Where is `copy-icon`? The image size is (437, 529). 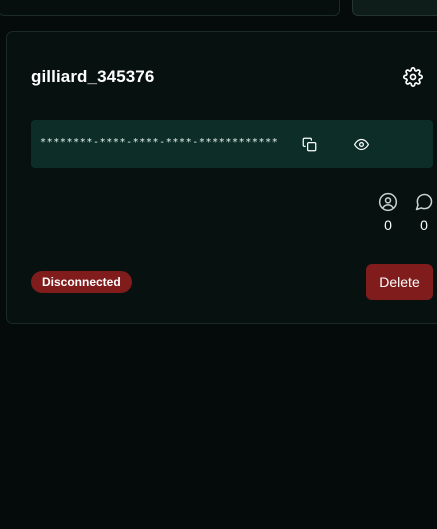 copy-icon is located at coordinates (309, 144).